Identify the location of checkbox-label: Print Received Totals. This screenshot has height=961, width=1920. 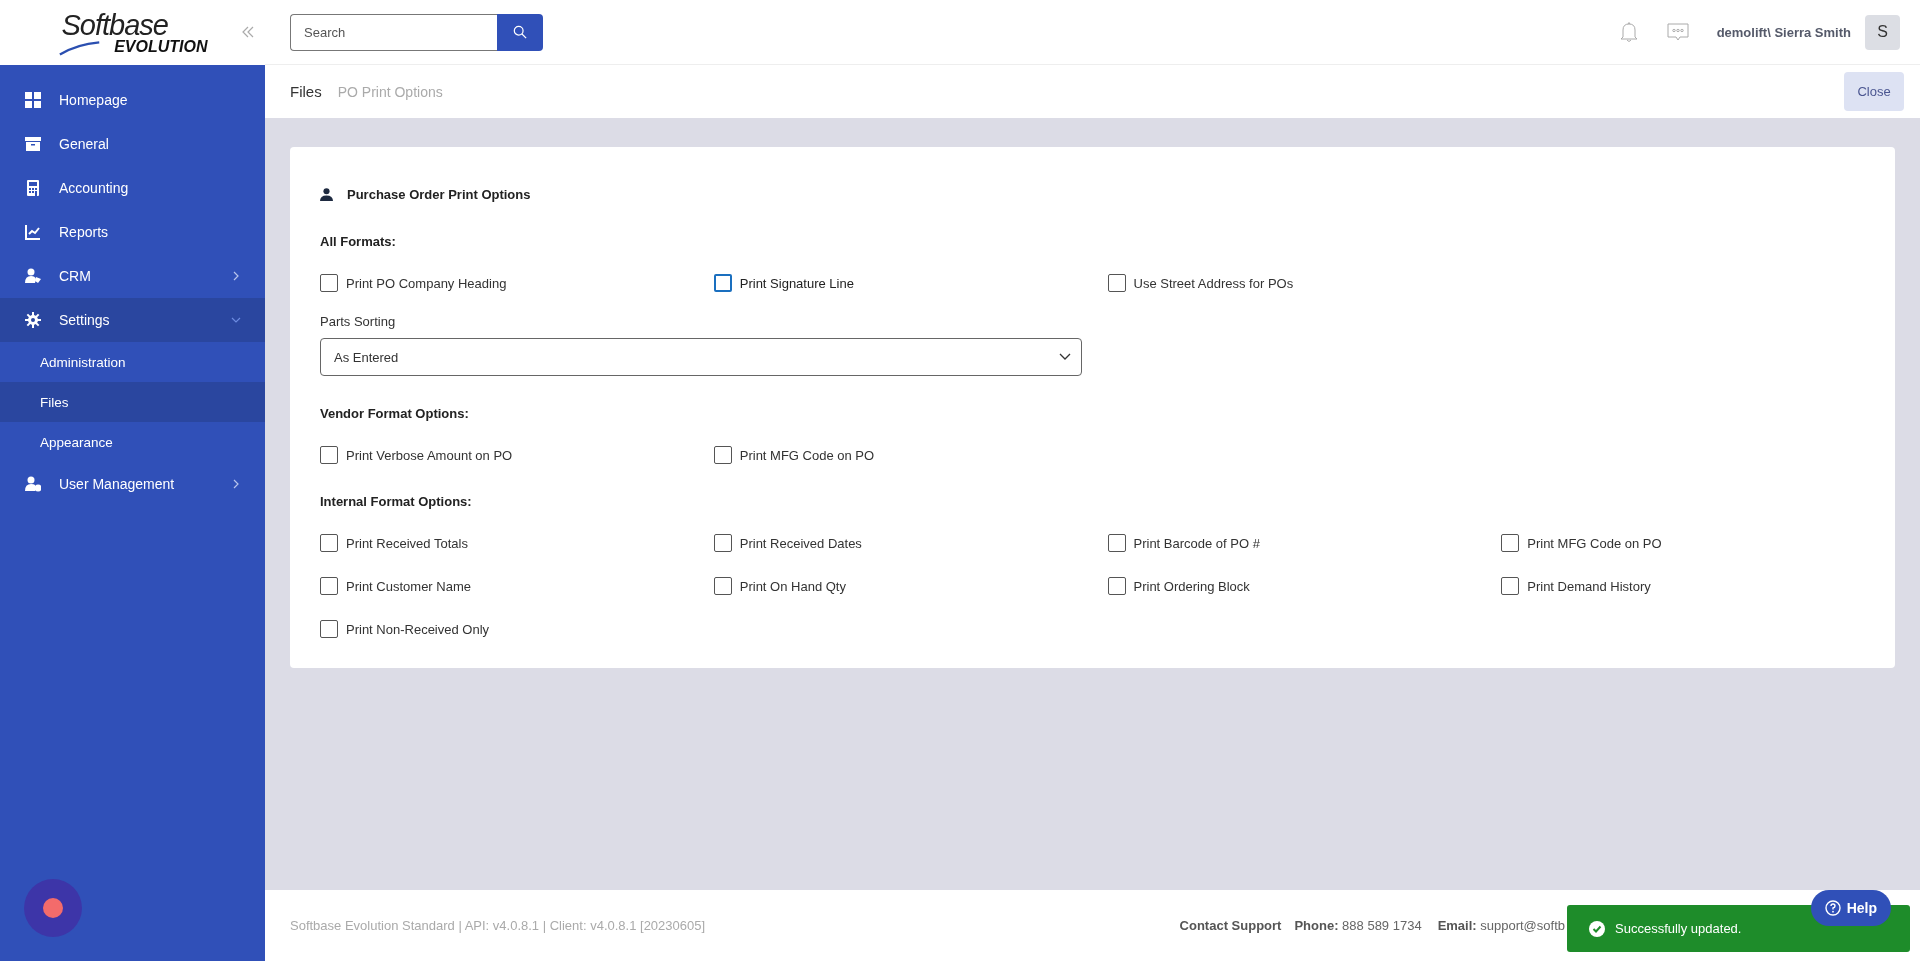
(407, 543).